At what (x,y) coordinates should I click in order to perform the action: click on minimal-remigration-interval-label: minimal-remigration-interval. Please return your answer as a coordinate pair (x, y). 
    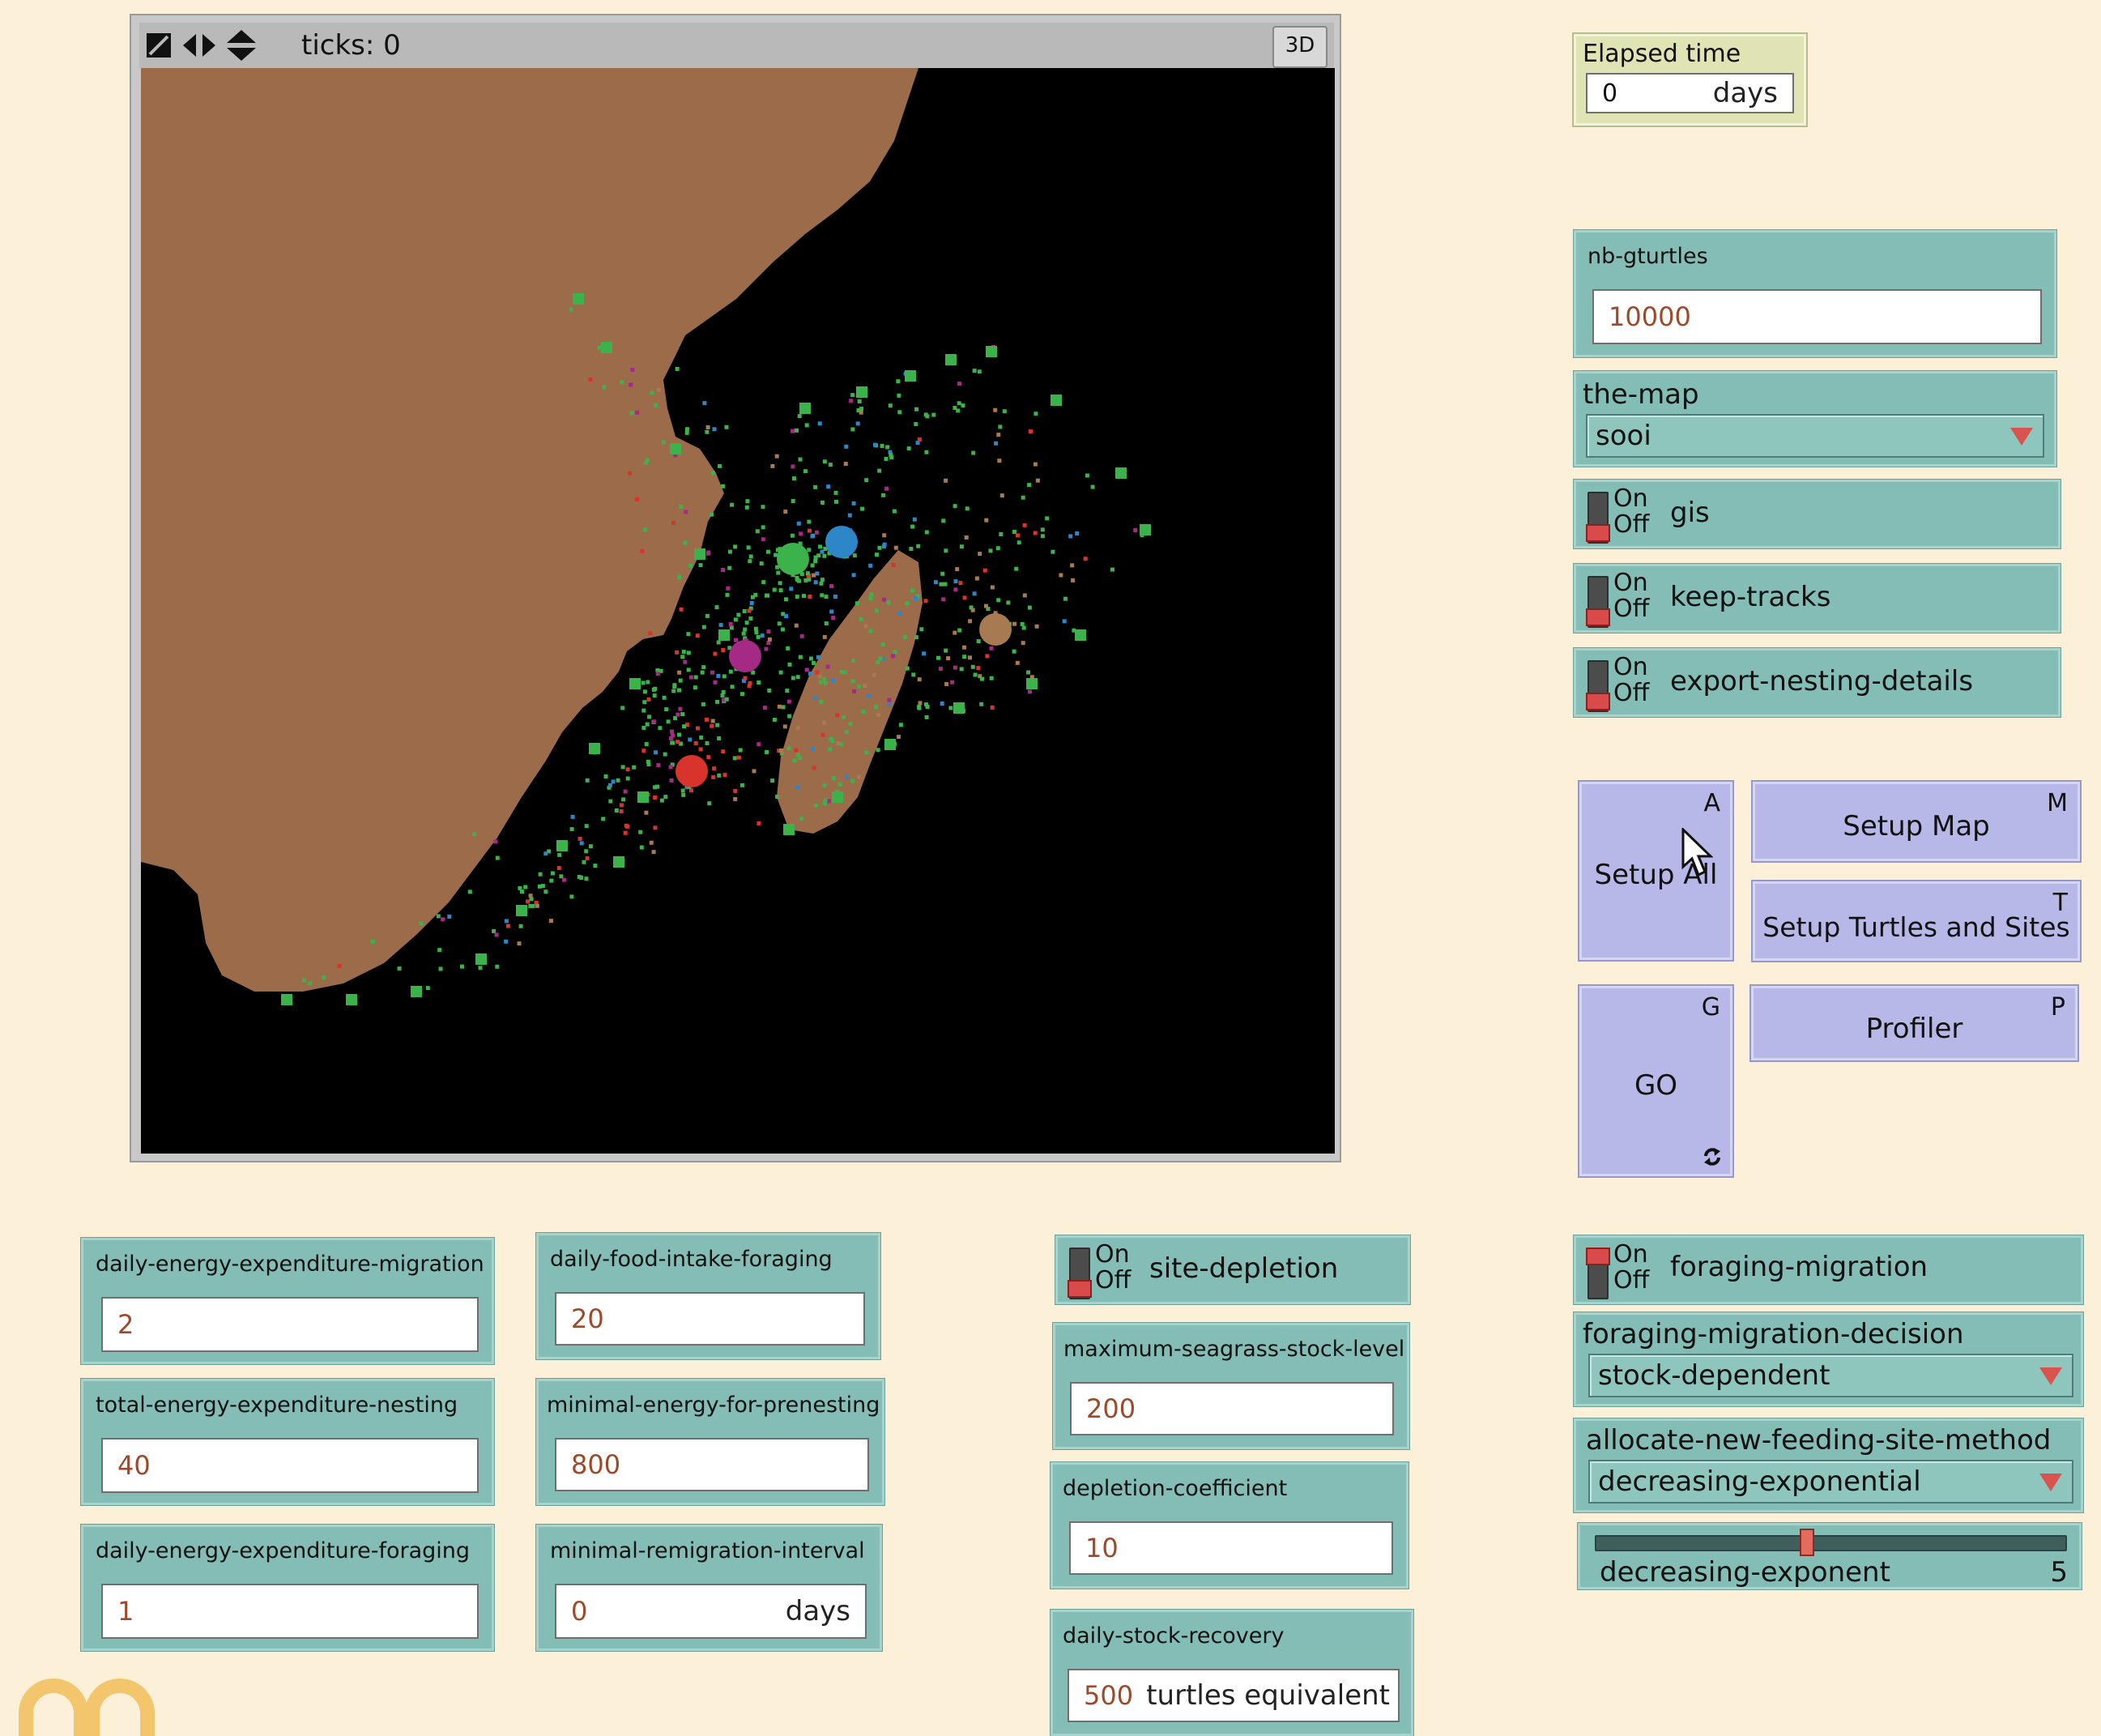
    Looking at the image, I should click on (707, 1550).